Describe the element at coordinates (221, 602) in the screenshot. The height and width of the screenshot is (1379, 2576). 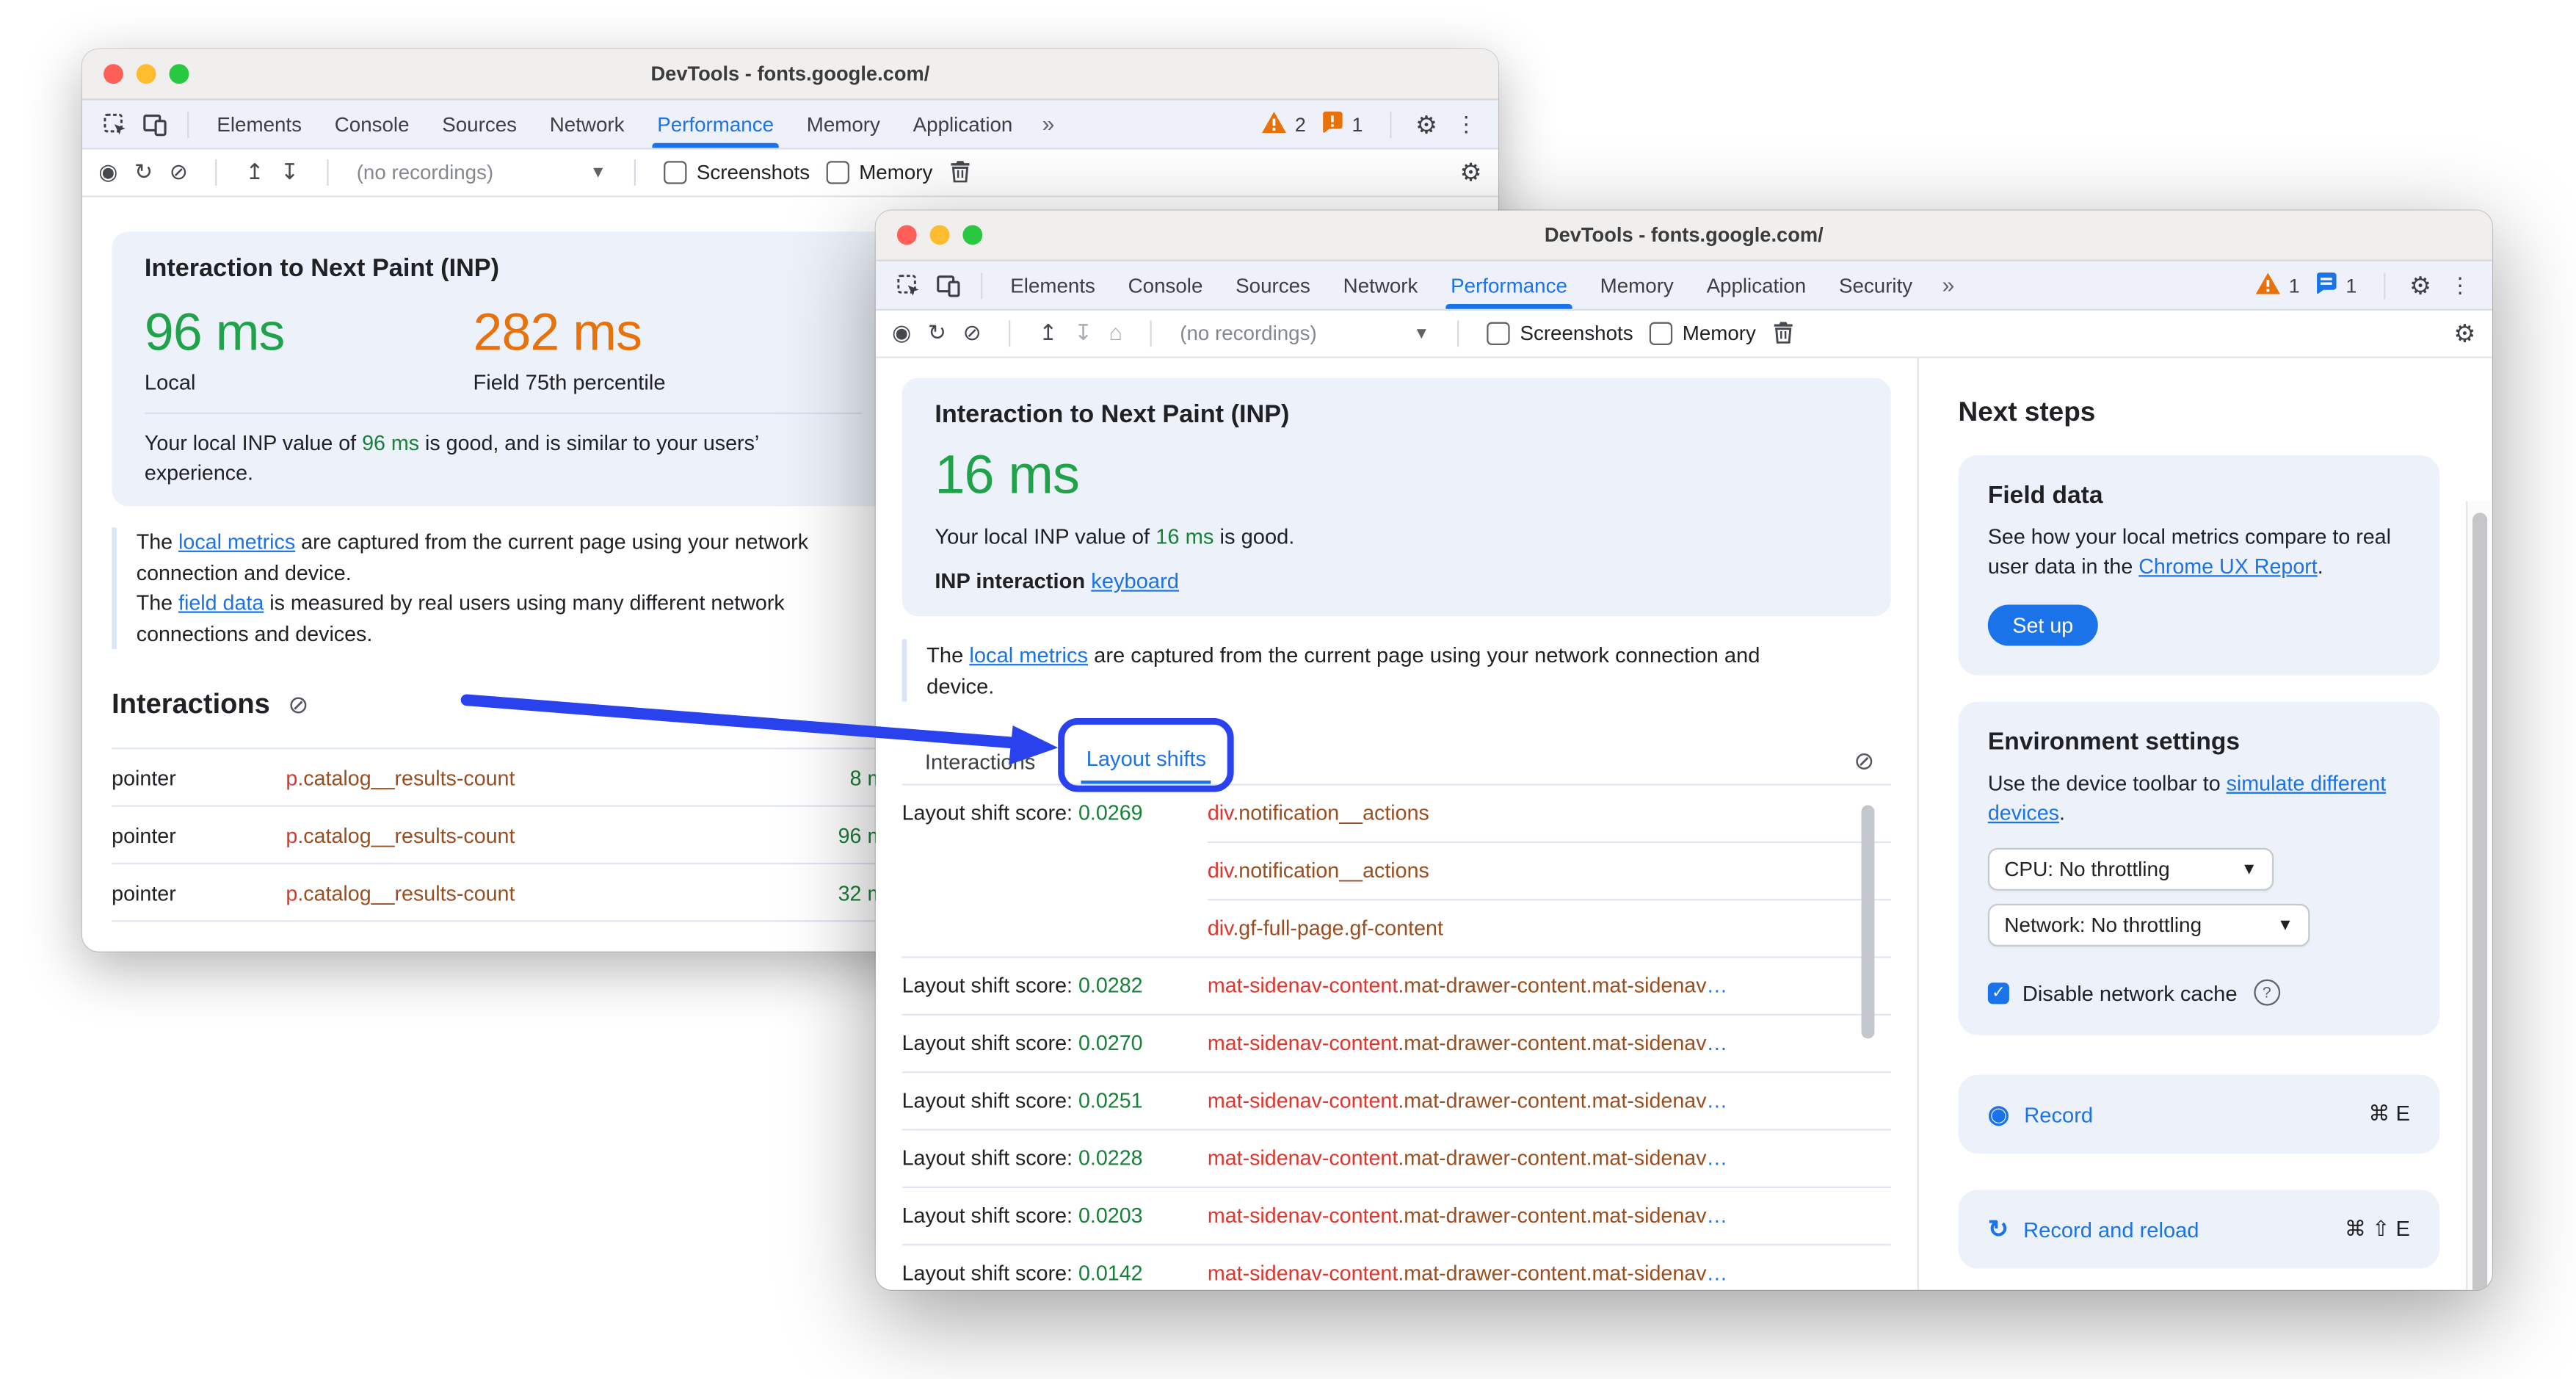
I see `field-data-link: field data` at that location.